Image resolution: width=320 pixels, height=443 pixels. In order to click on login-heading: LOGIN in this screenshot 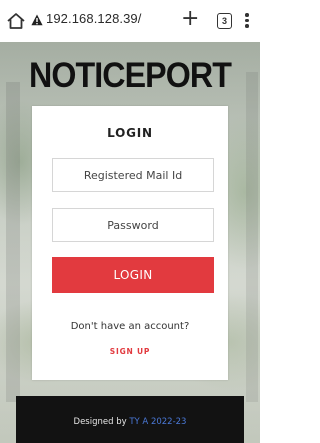, I will do `click(130, 133)`.